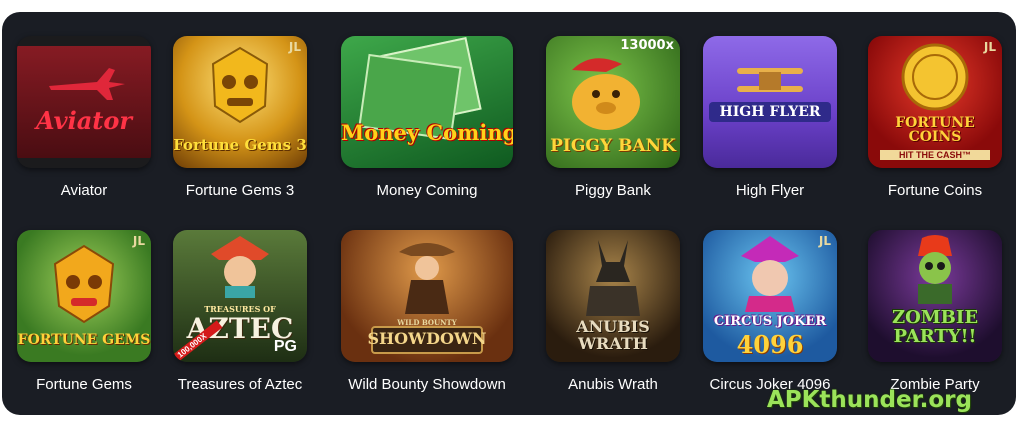 Image resolution: width=1024 pixels, height=427 pixels. What do you see at coordinates (427, 190) in the screenshot?
I see `game-title: Money Coming` at bounding box center [427, 190].